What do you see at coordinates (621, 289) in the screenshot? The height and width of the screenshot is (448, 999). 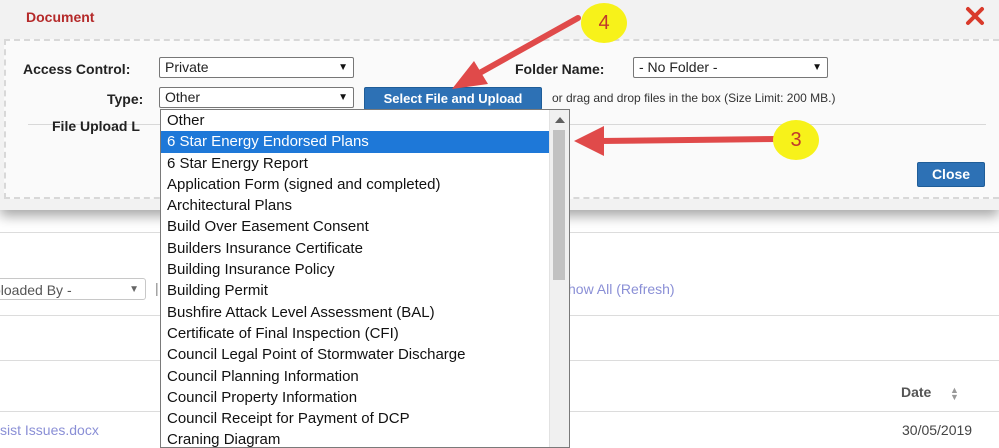 I see `show-all-link: how All (Refresh)` at bounding box center [621, 289].